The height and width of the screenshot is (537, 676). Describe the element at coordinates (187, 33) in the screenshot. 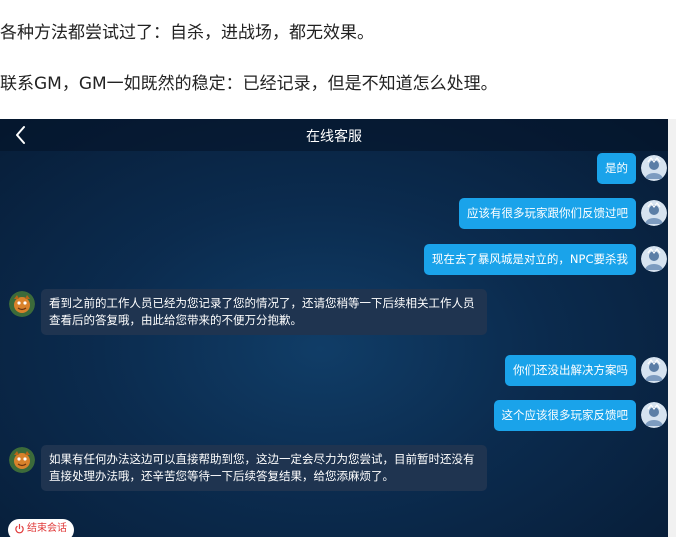

I see `article-paragraph-1: 各种方法都尝试过了：自杀，进战场，都无效果。` at that location.